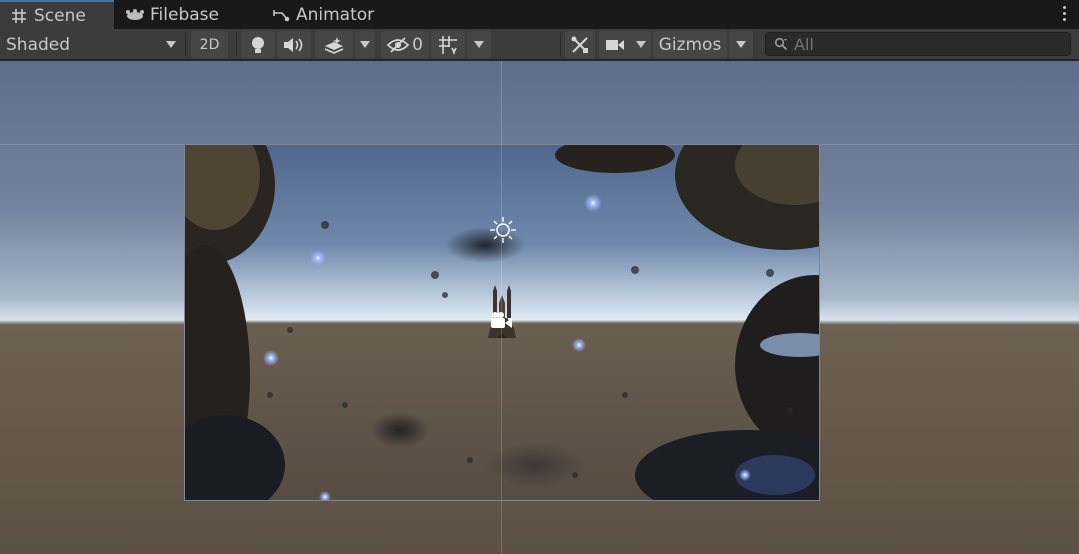 The height and width of the screenshot is (554, 1079). I want to click on hidden-objects-count: 0, so click(417, 44).